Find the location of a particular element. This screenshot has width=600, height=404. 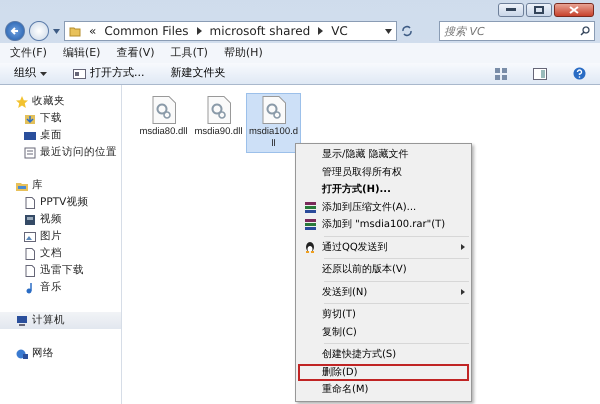

breadcrumb-segment: VC is located at coordinates (339, 31).